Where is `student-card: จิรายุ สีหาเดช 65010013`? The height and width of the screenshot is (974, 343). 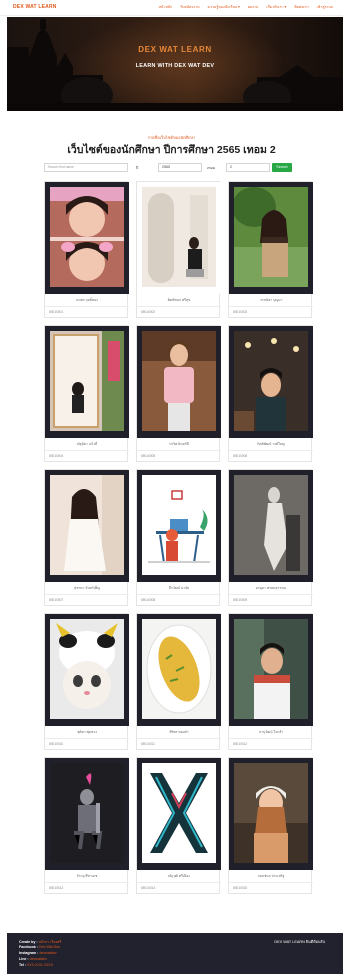 student-card: จิรายุ สีหาเดช 65010013 is located at coordinates (86, 825).